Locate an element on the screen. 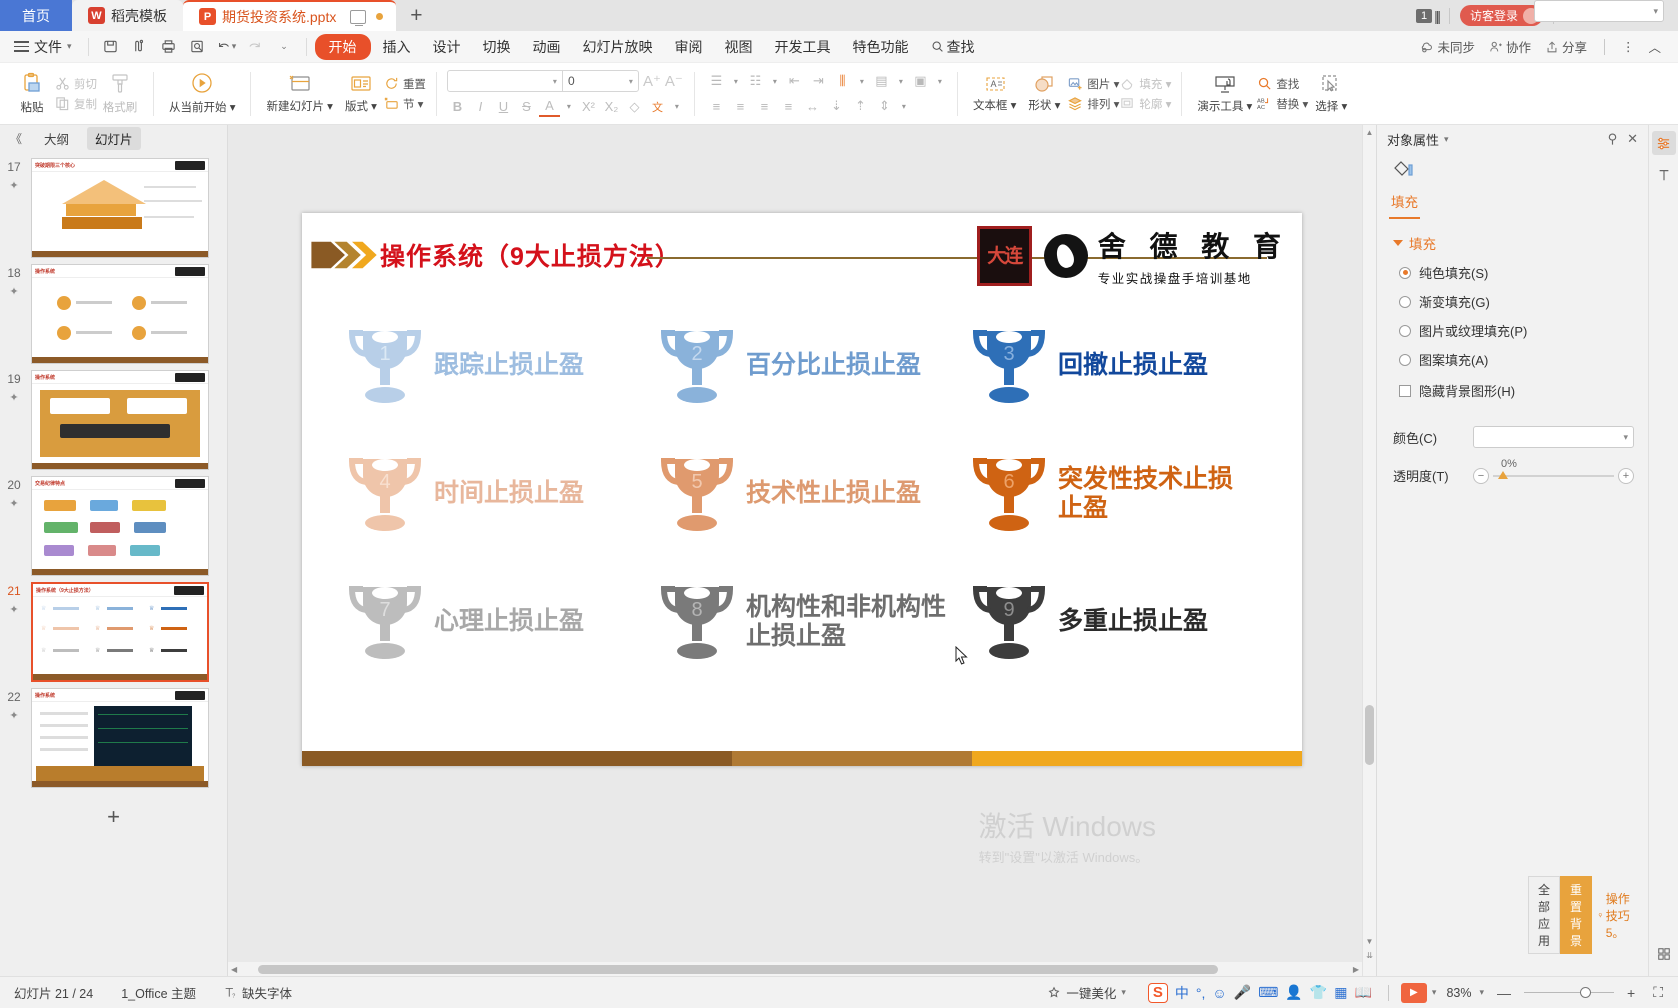  canvas-horizontal-scrollbar: ◀ ▶ is located at coordinates (795, 969).